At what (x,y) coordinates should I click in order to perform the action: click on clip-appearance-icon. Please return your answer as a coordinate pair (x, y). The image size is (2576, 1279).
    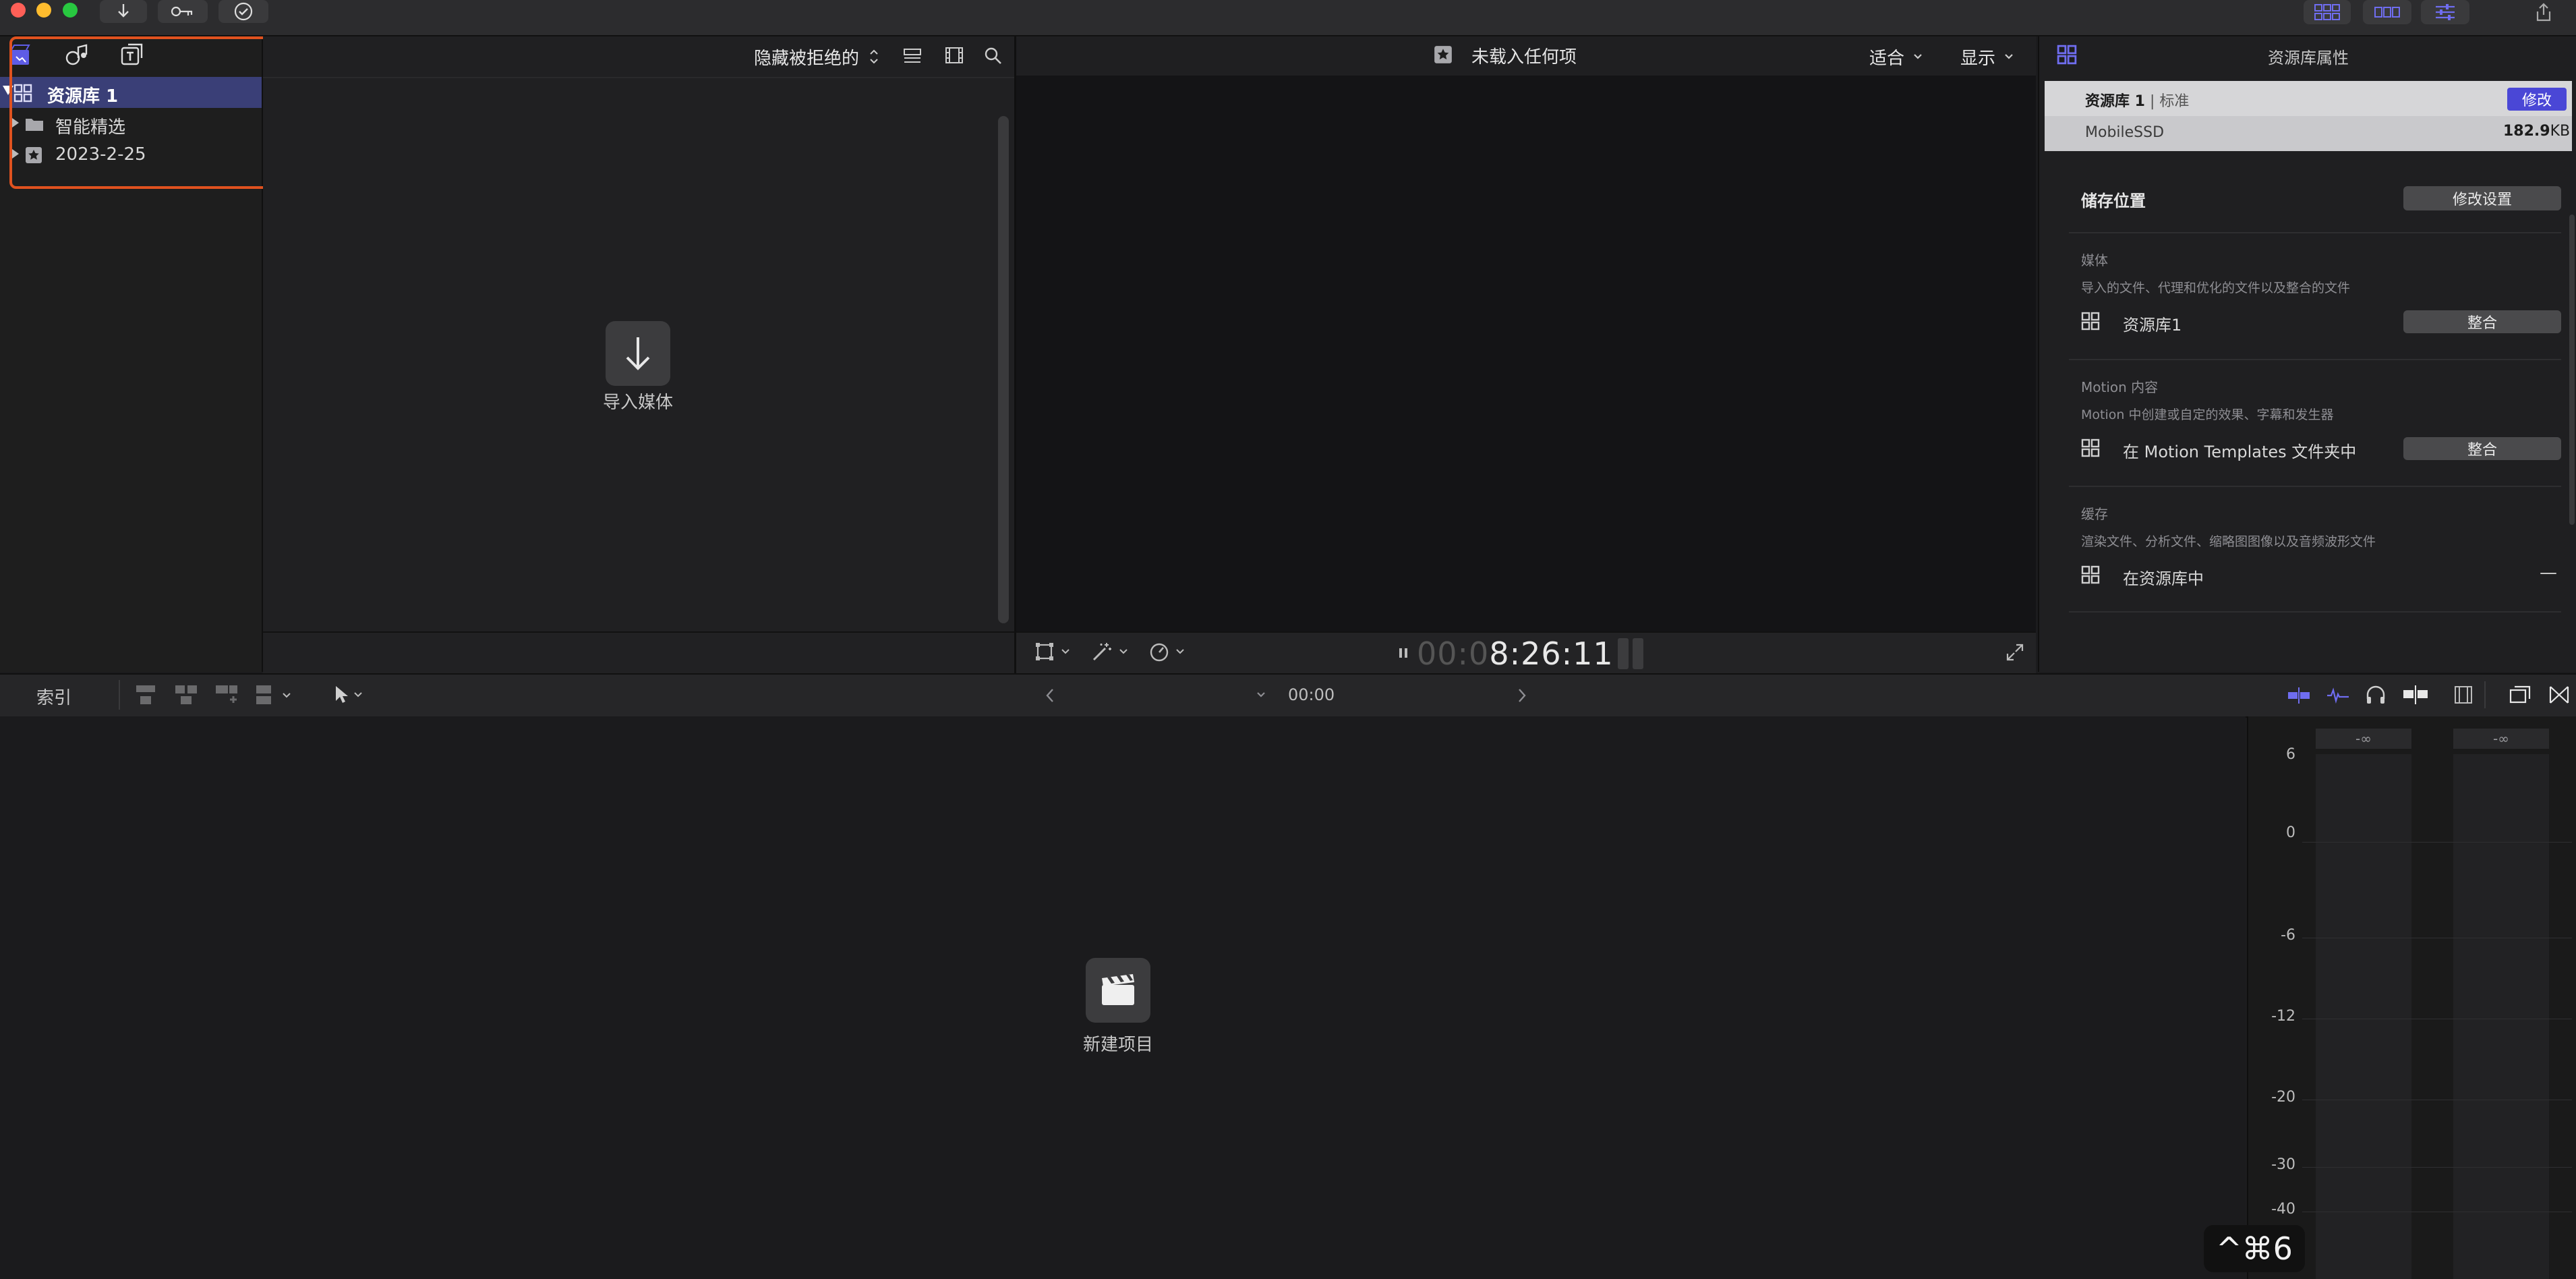
    Looking at the image, I should click on (2463, 695).